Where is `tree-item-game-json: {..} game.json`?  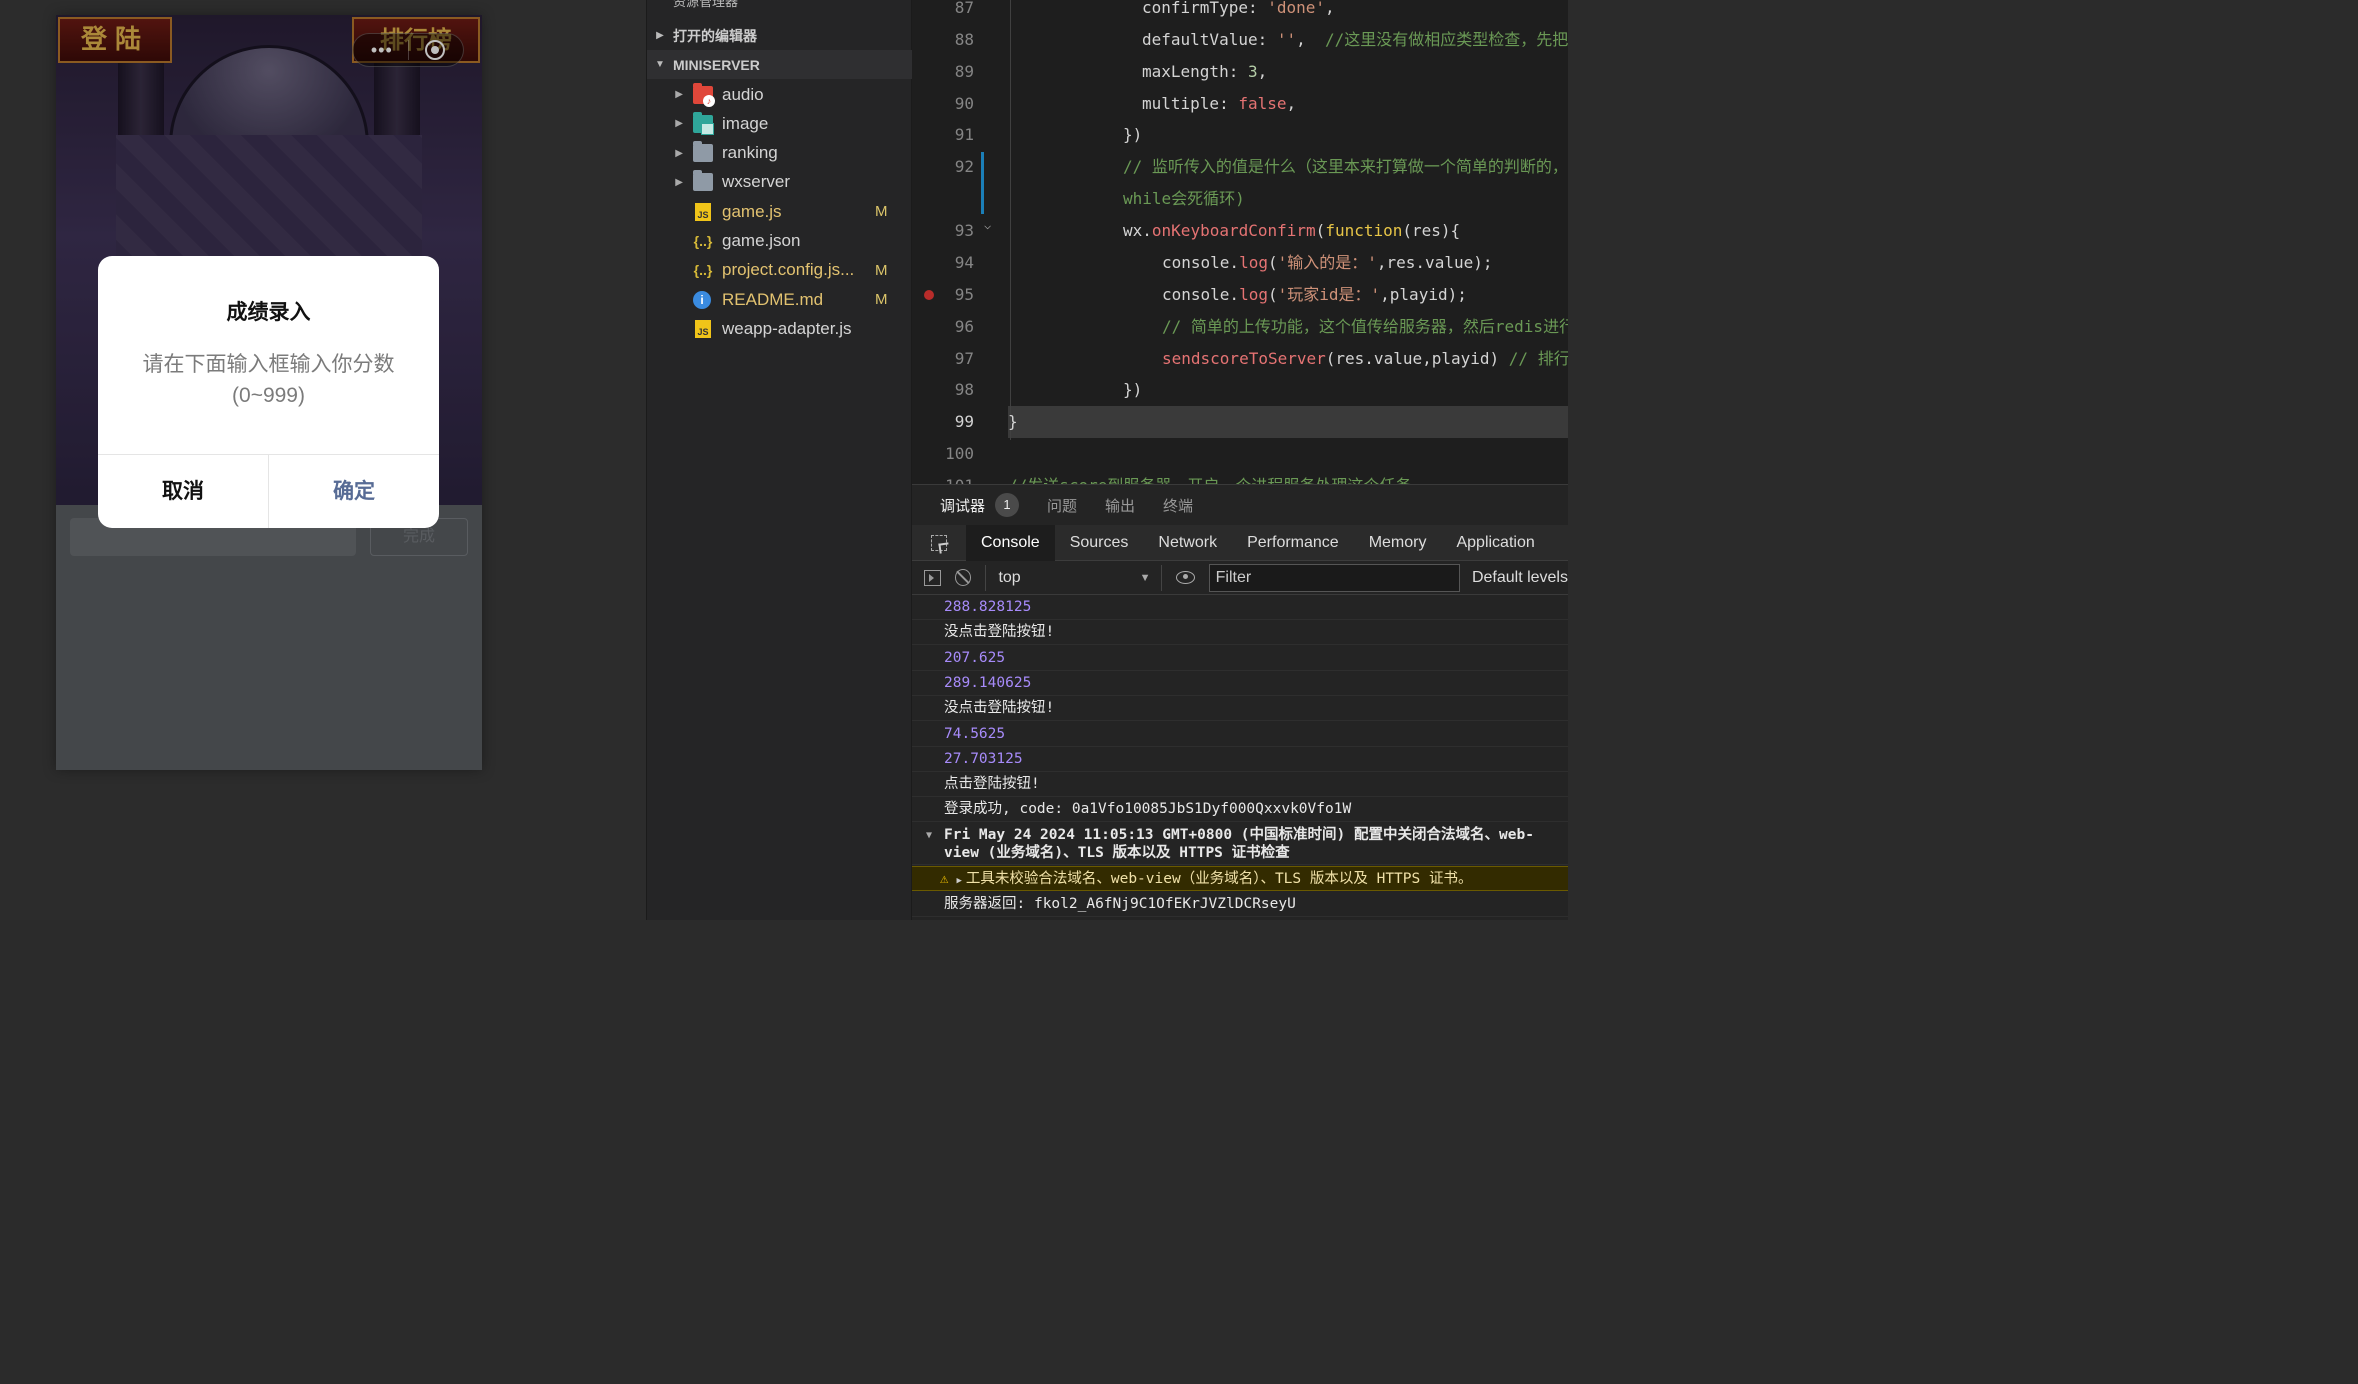 tree-item-game-json: {..} game.json is located at coordinates (780, 241).